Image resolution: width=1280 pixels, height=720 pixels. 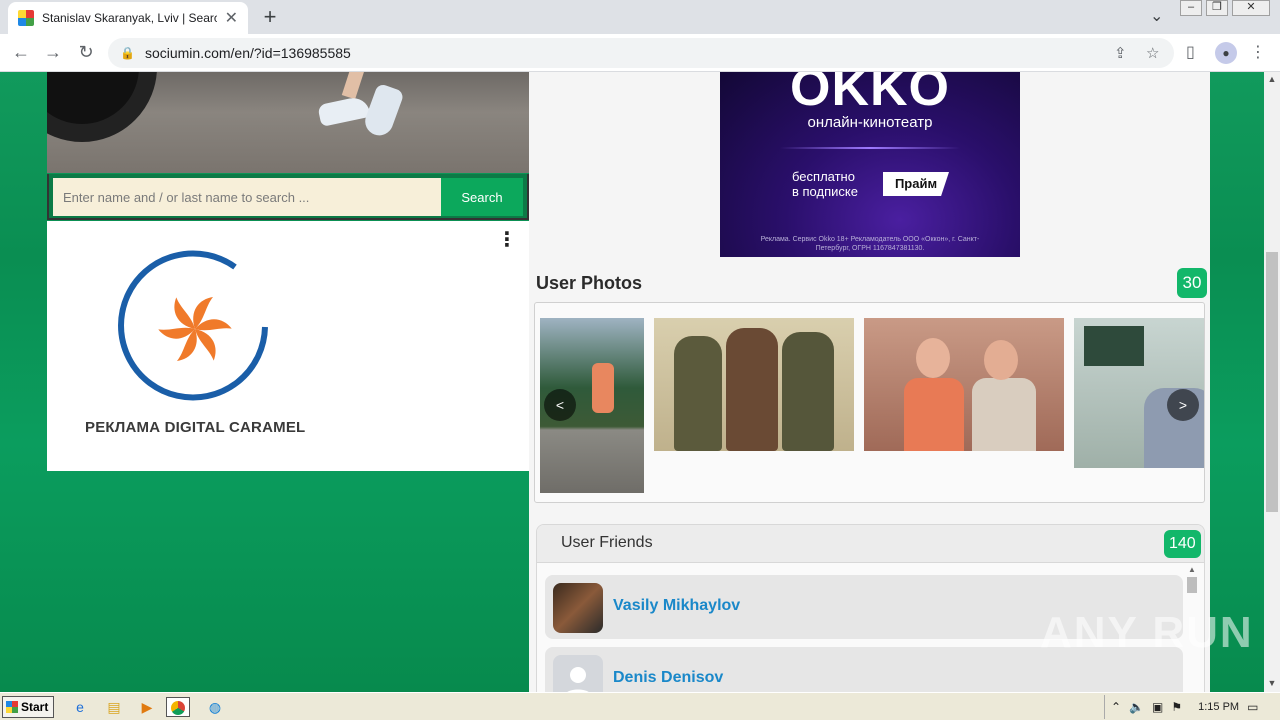 I want to click on friends-count-badge: 140, so click(x=1182, y=544).